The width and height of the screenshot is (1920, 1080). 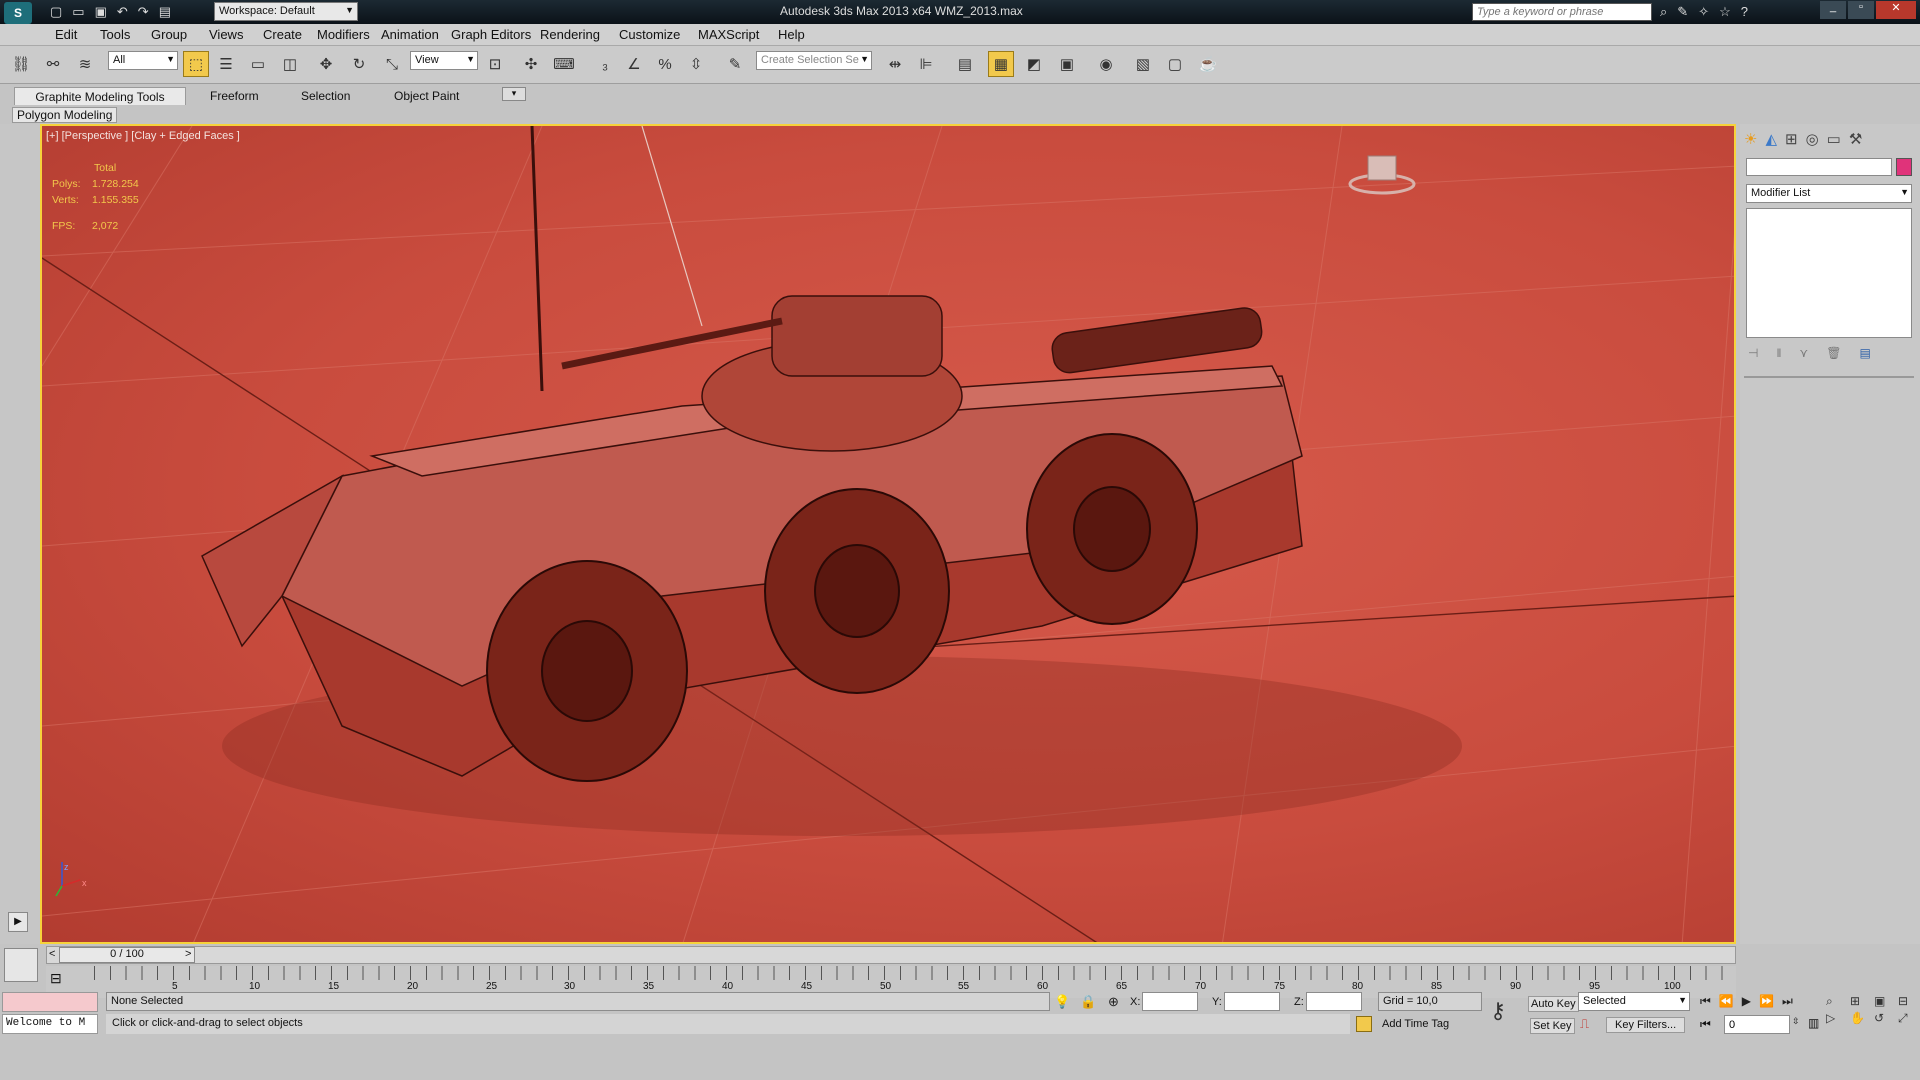 What do you see at coordinates (1766, 1001) in the screenshot?
I see `next-frame-icon: ⏩` at bounding box center [1766, 1001].